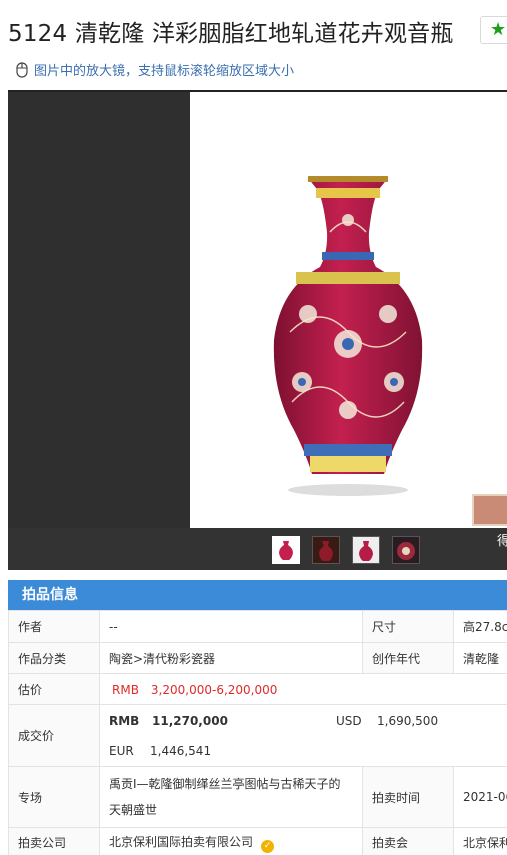 Image resolution: width=507 pixels, height=855 pixels. Describe the element at coordinates (257, 549) in the screenshot. I see `thumbnail-strip` at that location.